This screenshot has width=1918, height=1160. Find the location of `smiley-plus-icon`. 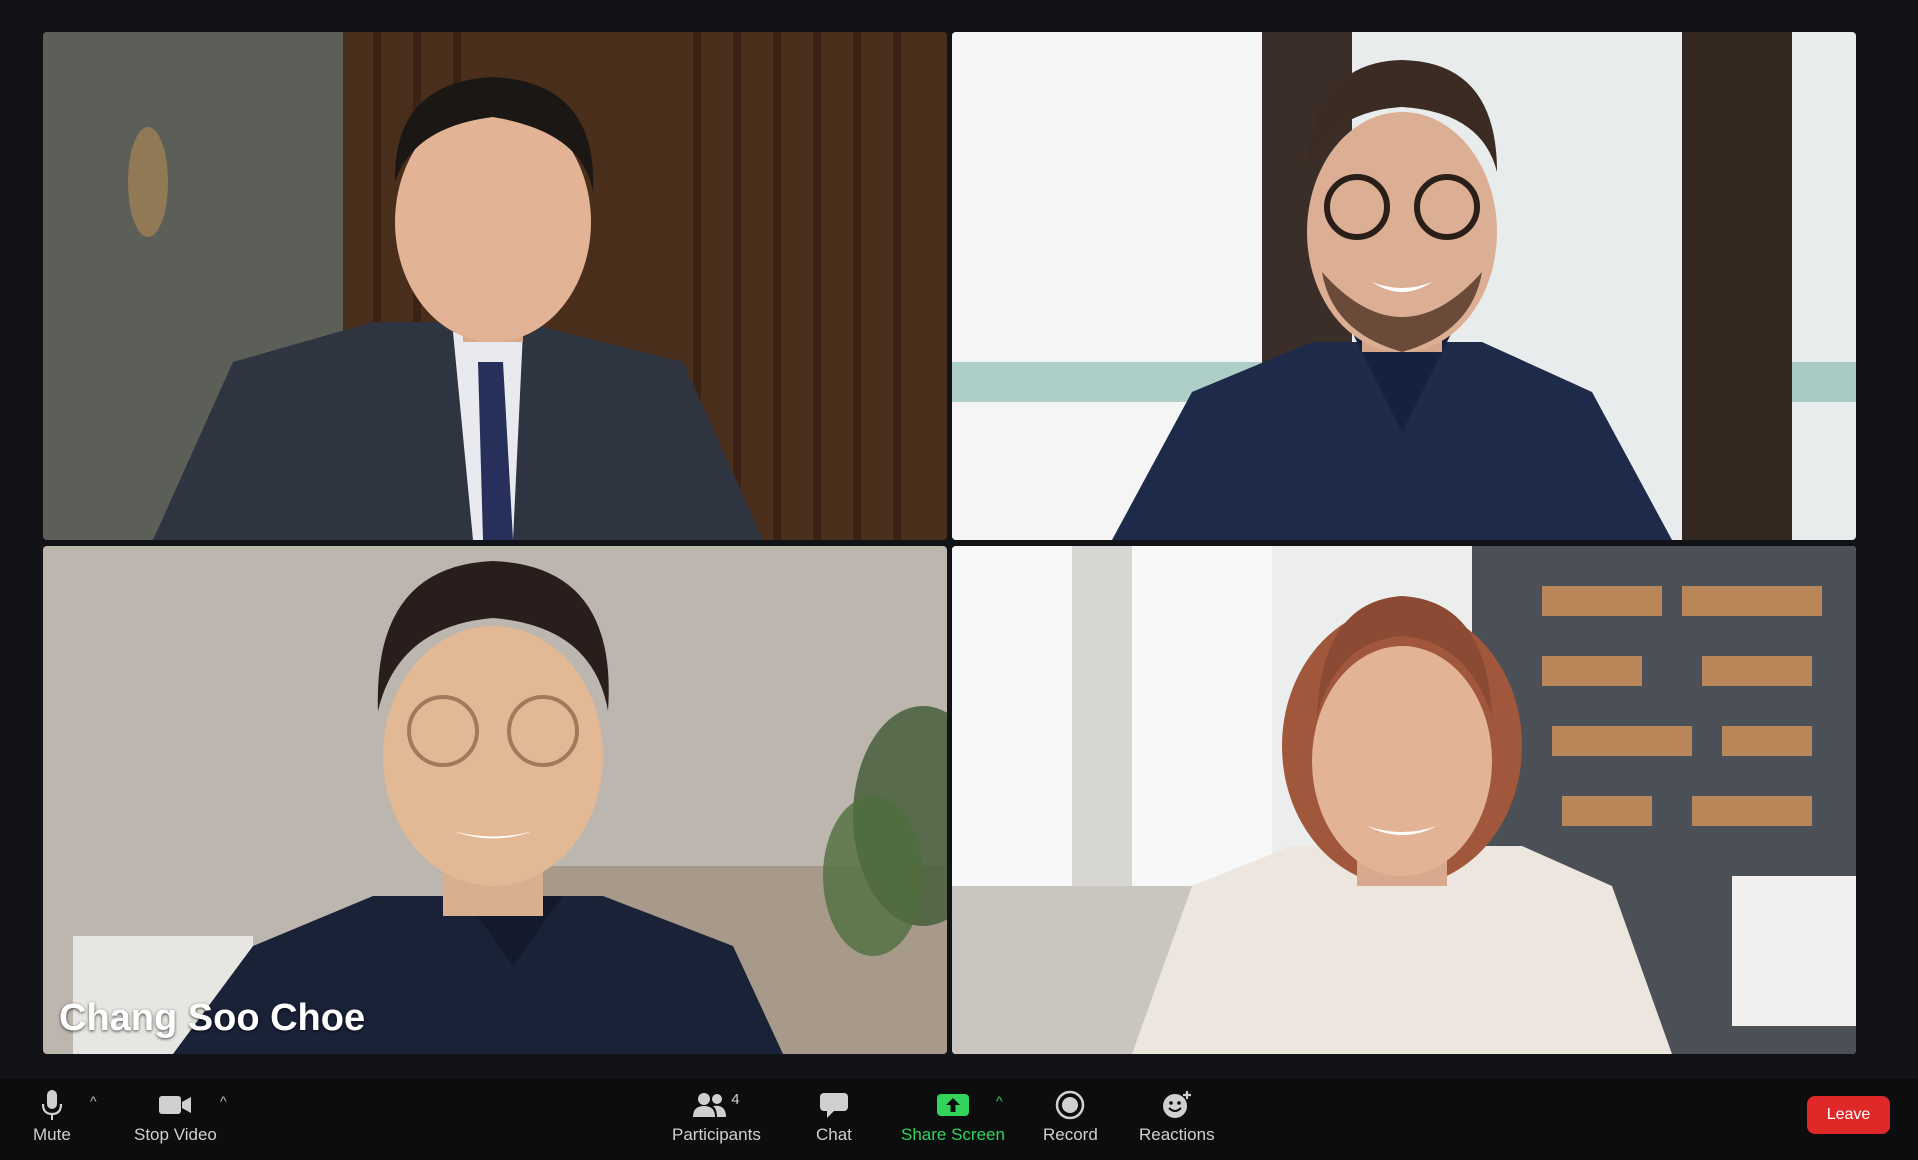

smiley-plus-icon is located at coordinates (1176, 1104).